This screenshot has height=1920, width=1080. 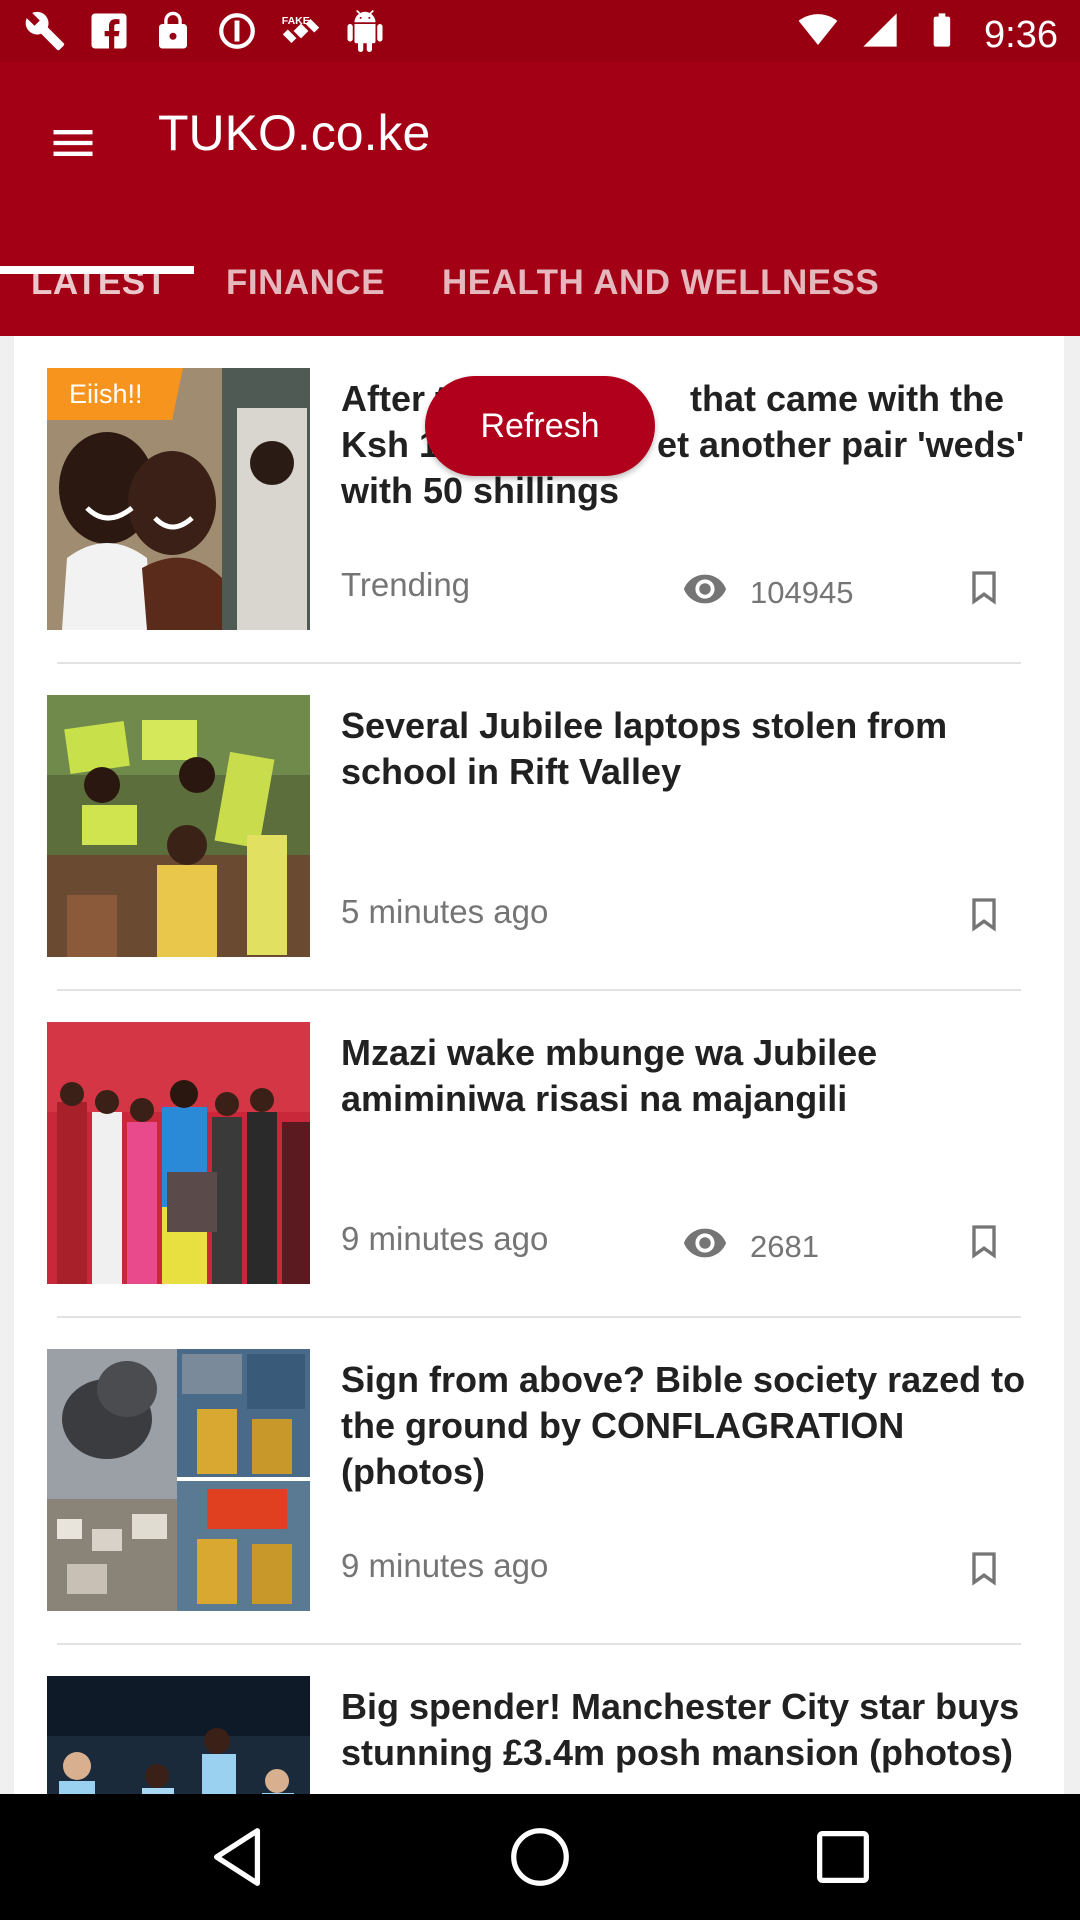 What do you see at coordinates (660, 283) in the screenshot?
I see `tab-health-and-wellness: HEALTH AND WELLNESS` at bounding box center [660, 283].